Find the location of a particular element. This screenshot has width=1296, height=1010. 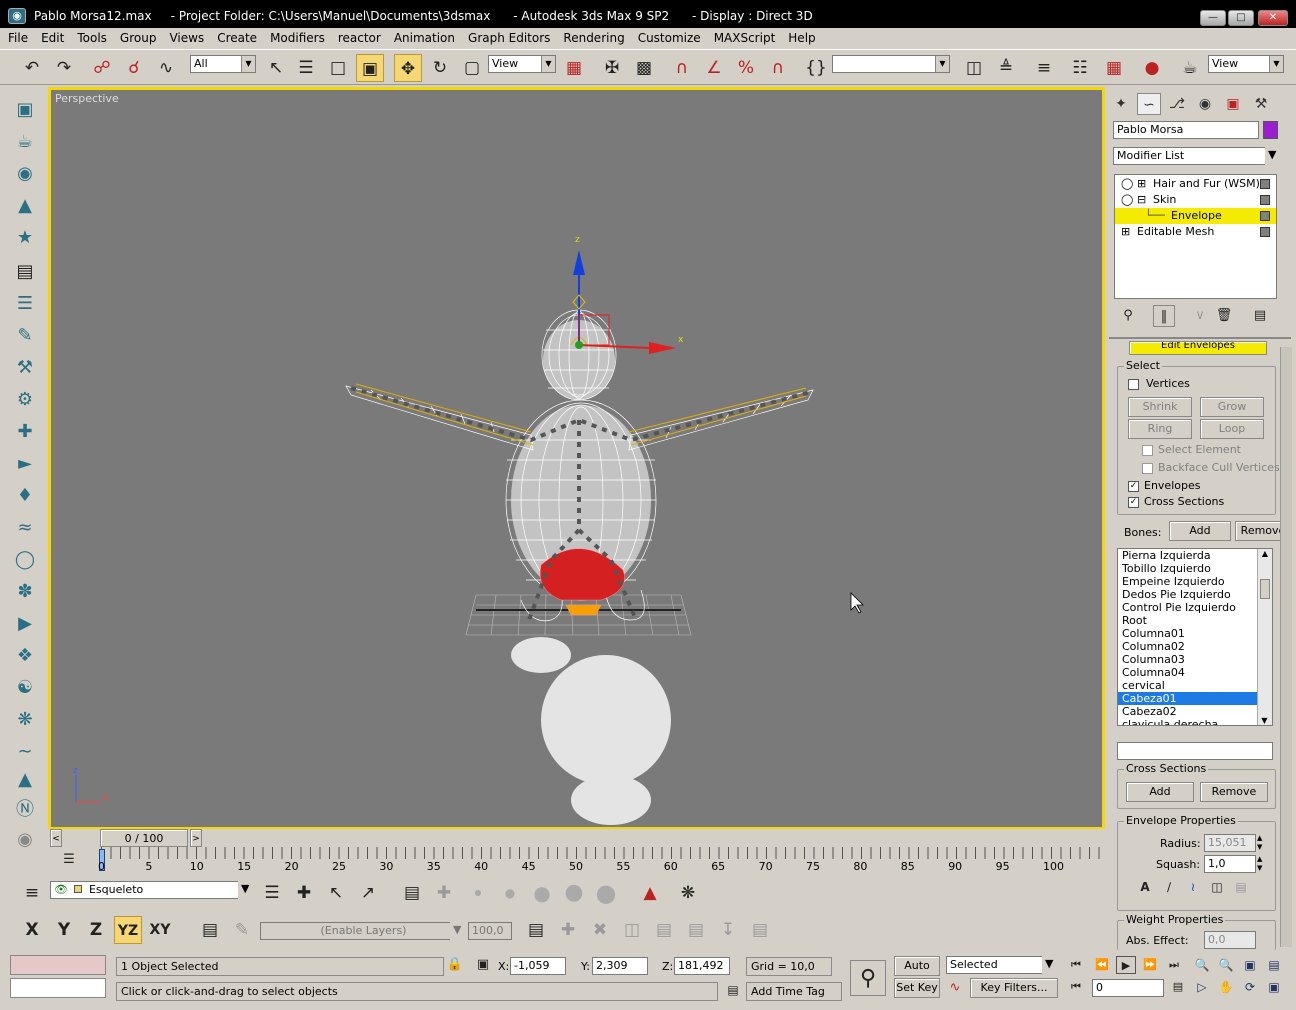

pivot-center-icon: ▦ is located at coordinates (574, 68).